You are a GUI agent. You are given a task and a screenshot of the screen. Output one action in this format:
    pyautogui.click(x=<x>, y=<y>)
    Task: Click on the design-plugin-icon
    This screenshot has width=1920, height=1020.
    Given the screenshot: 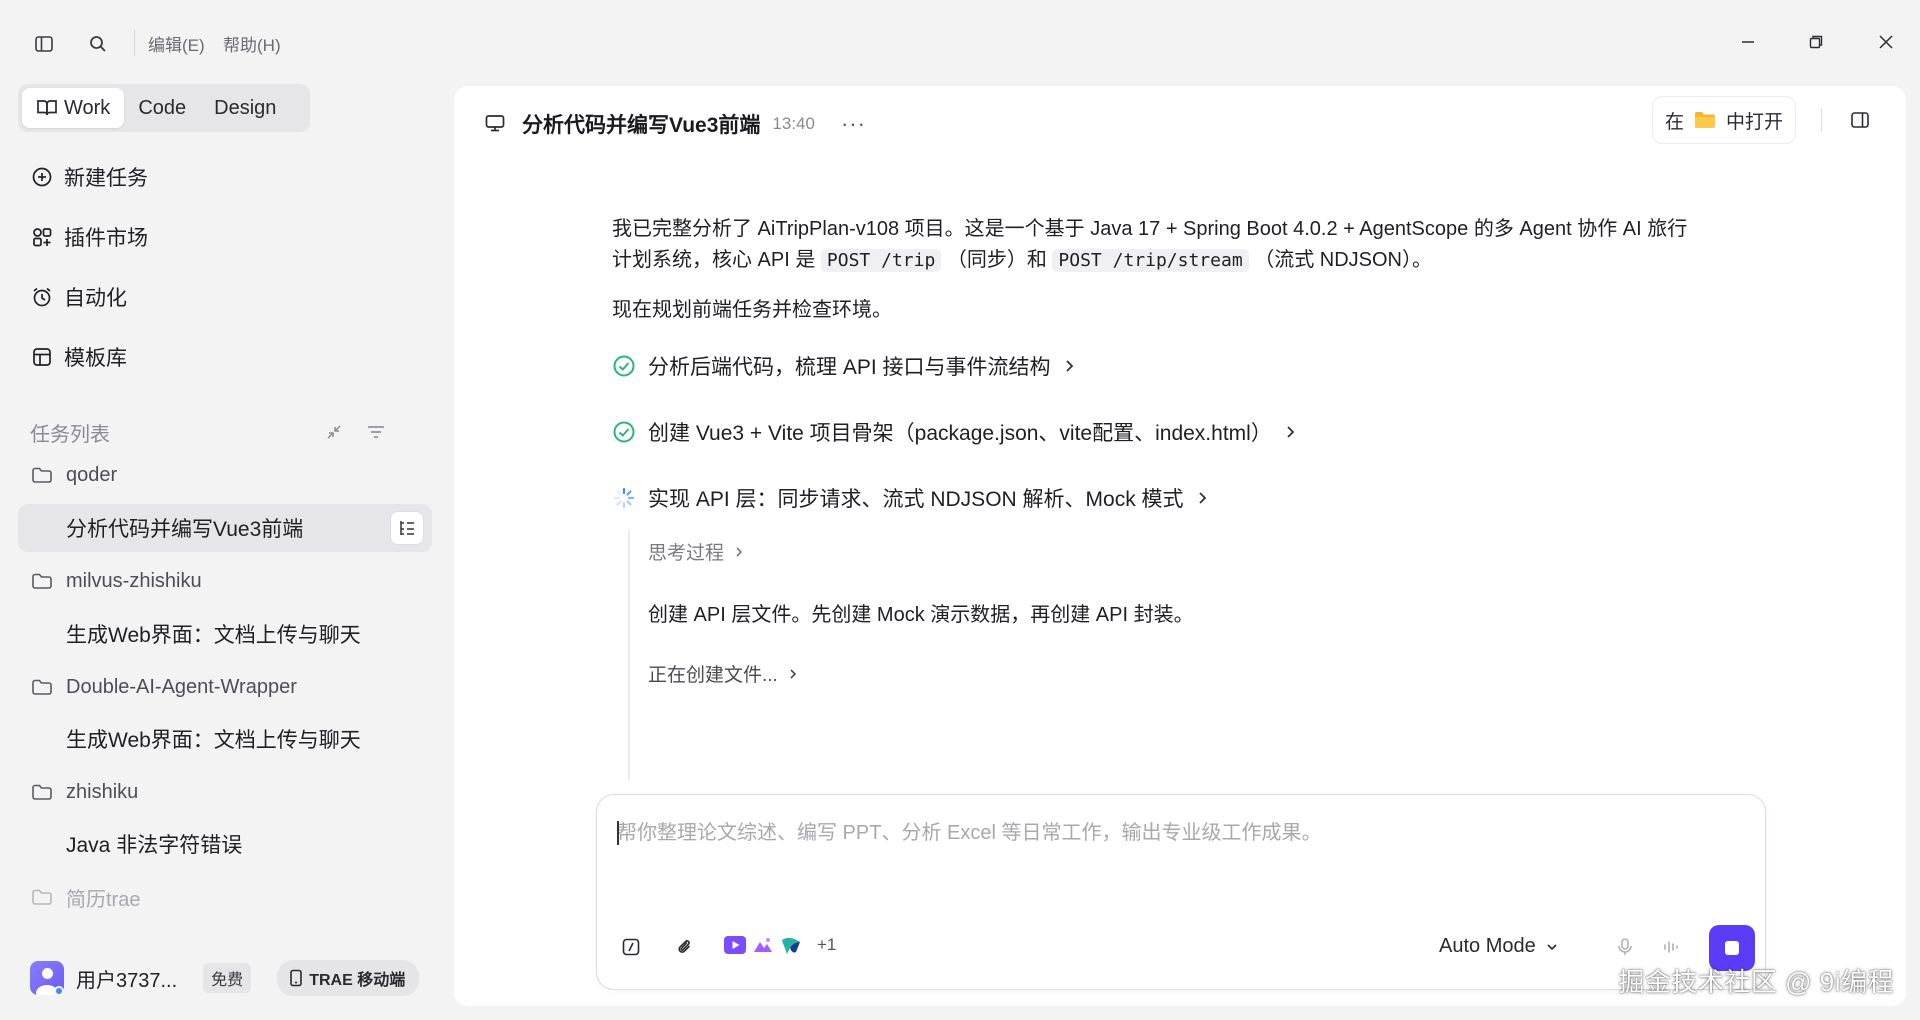 What is the action you would take?
    pyautogui.click(x=791, y=945)
    